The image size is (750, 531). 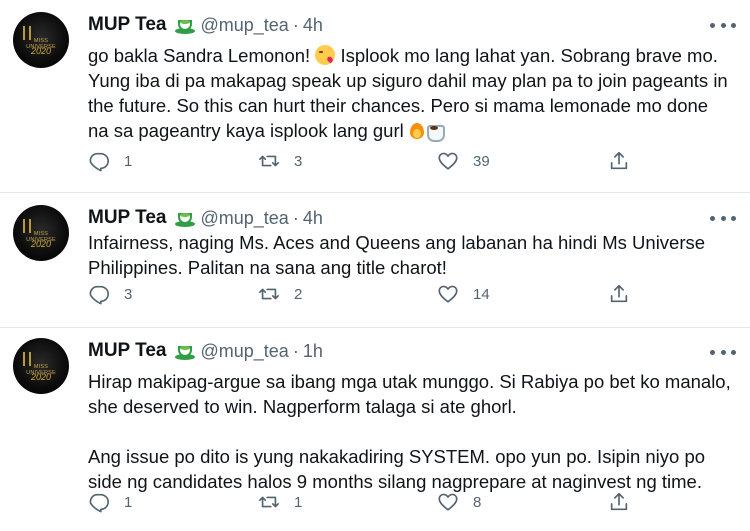 What do you see at coordinates (280, 502) in the screenshot?
I see `retweet-button: 1` at bounding box center [280, 502].